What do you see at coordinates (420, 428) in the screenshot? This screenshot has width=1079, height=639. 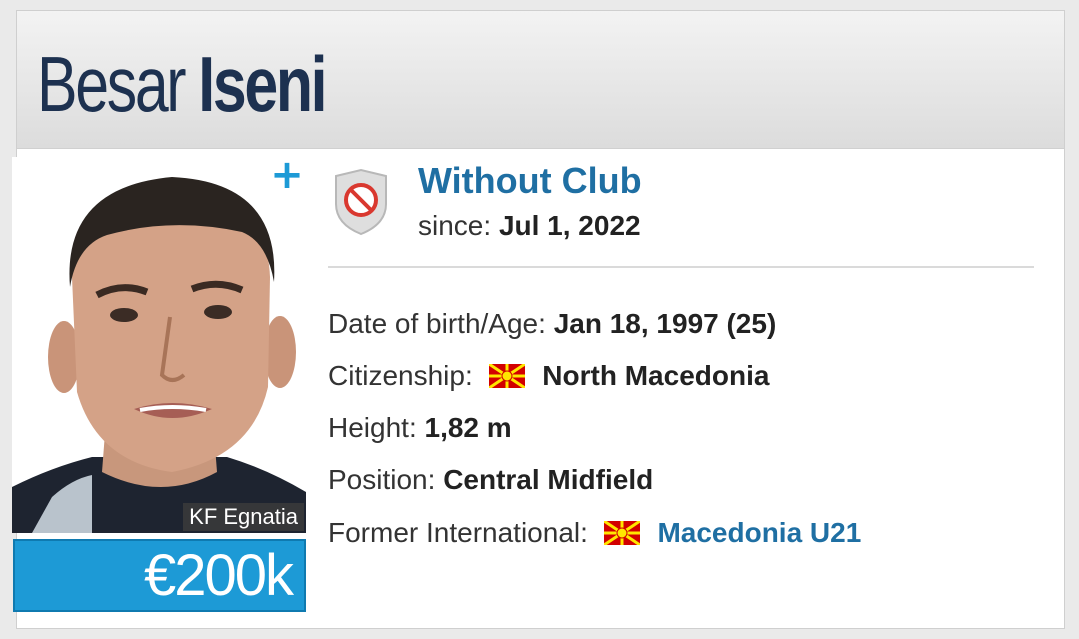 I see `height-row: Height: 1,82 m` at bounding box center [420, 428].